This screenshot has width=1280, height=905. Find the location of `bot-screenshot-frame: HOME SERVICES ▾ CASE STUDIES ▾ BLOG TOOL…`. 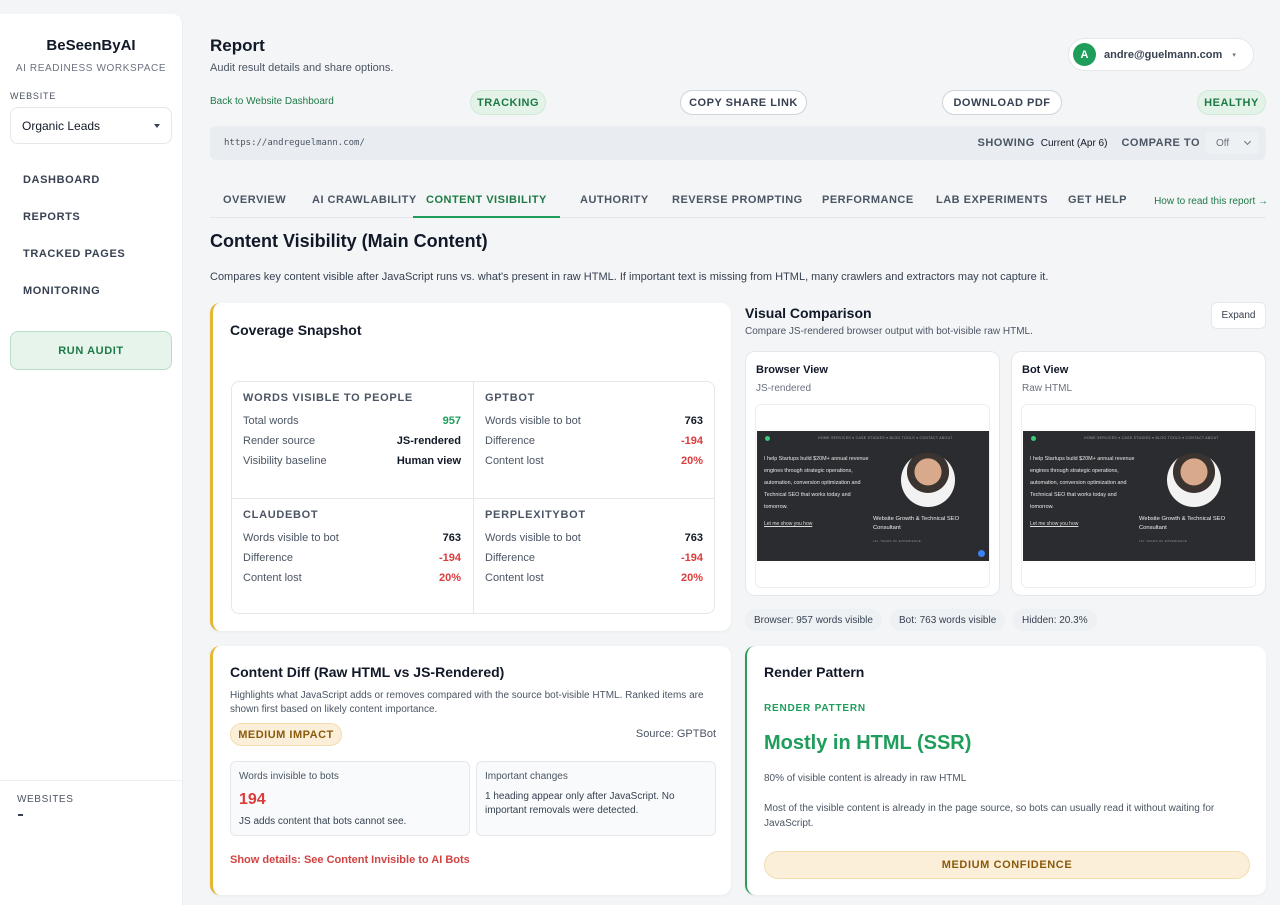

bot-screenshot-frame: HOME SERVICES ▾ CASE STUDIES ▾ BLOG TOOL… is located at coordinates (1138, 496).